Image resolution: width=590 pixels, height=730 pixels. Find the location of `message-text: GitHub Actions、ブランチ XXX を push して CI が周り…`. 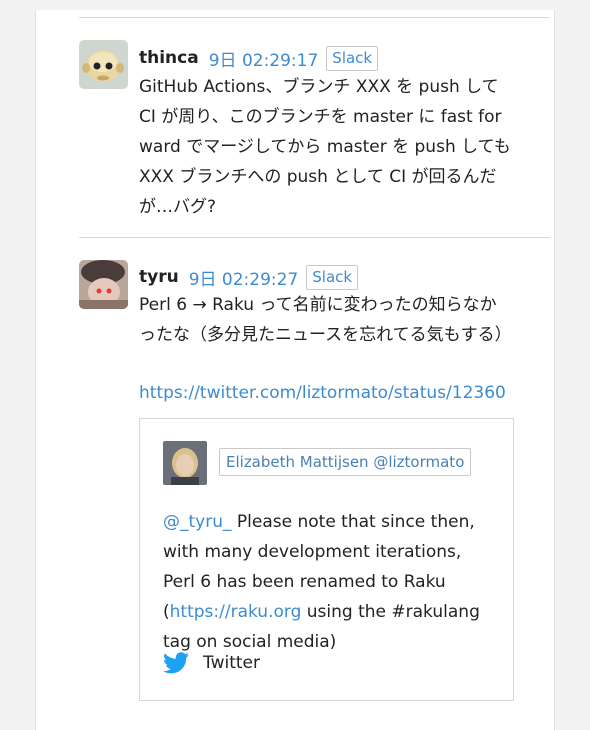

message-text: GitHub Actions、ブランチ XXX を push して CI が周り… is located at coordinates (325, 147).